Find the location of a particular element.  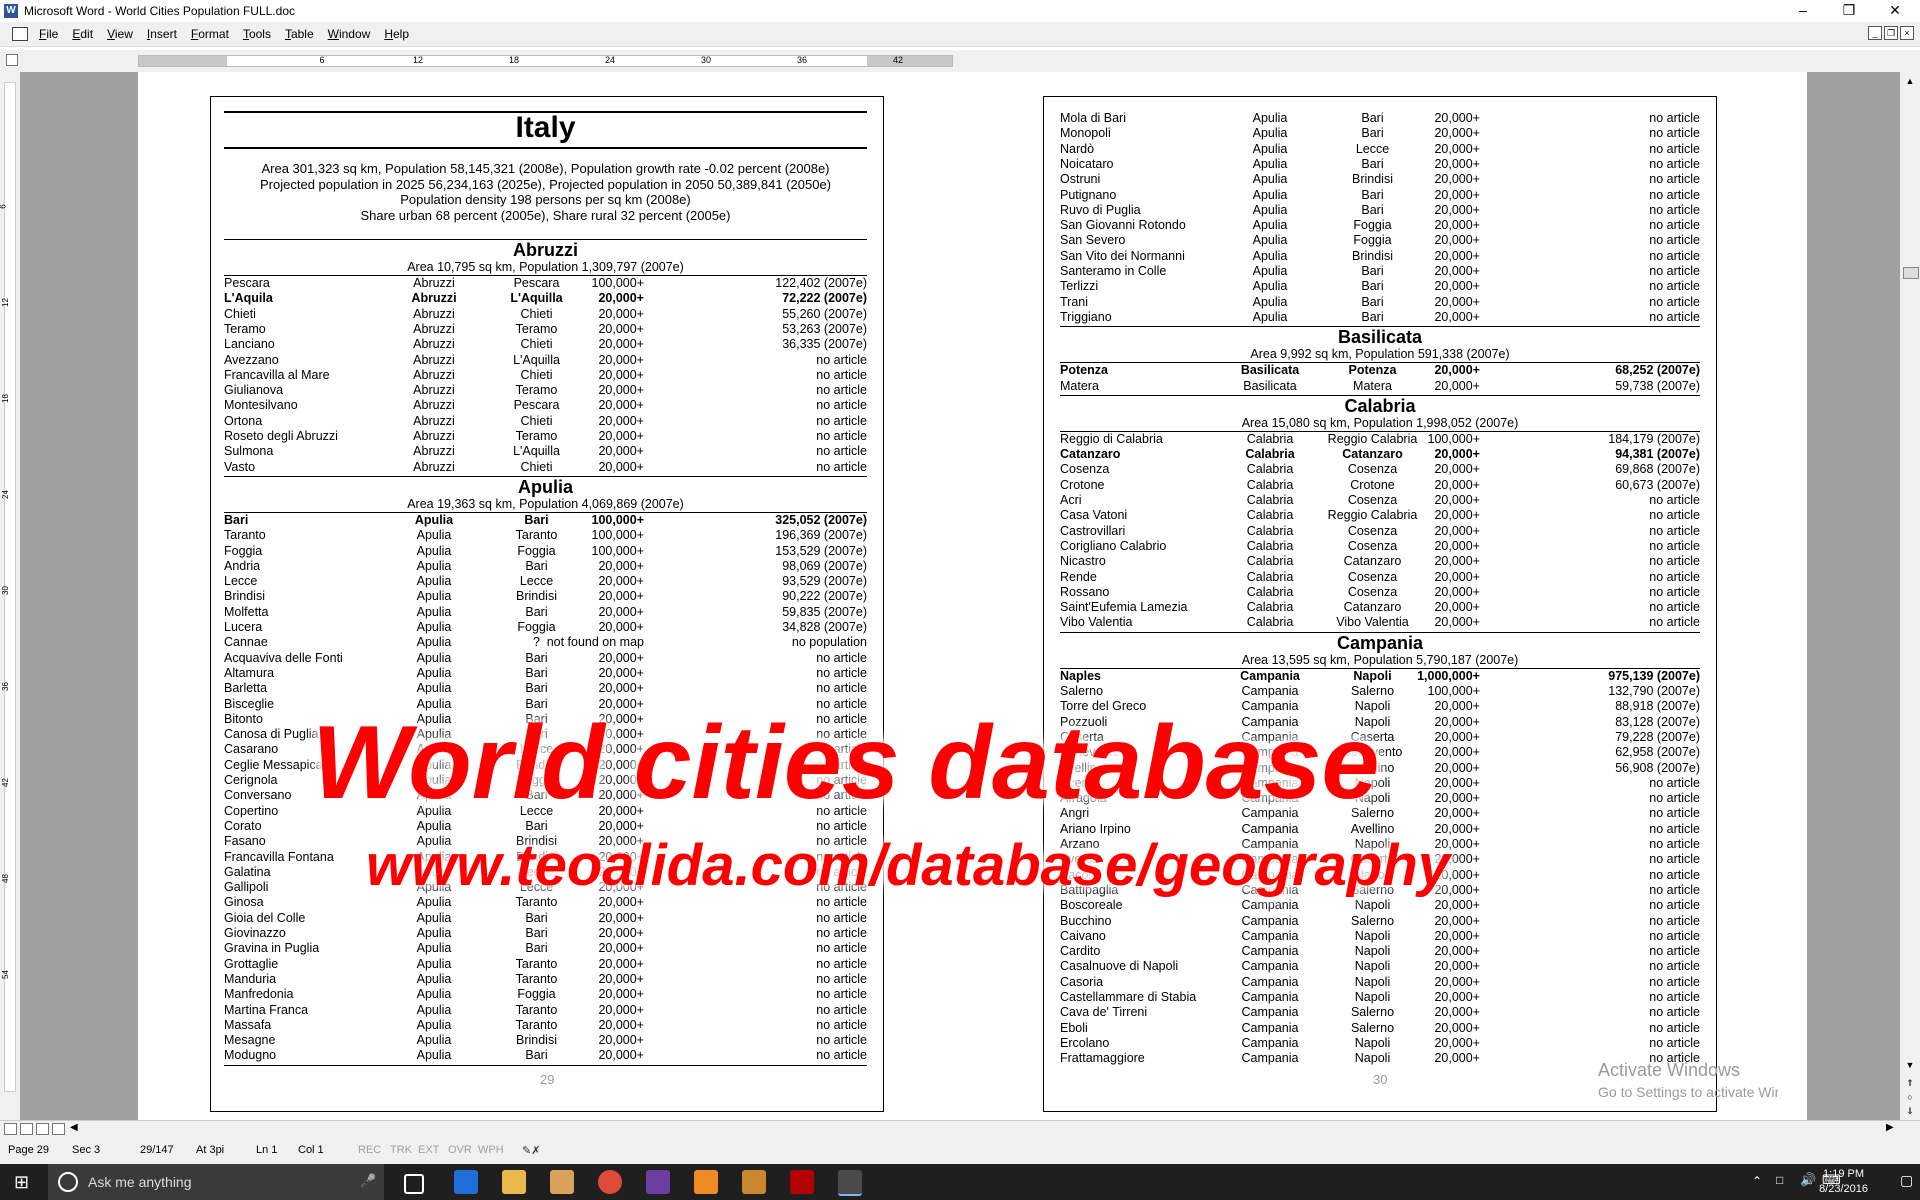

clock: 1:19 PM 8/23/2016 is located at coordinates (1843, 1182).